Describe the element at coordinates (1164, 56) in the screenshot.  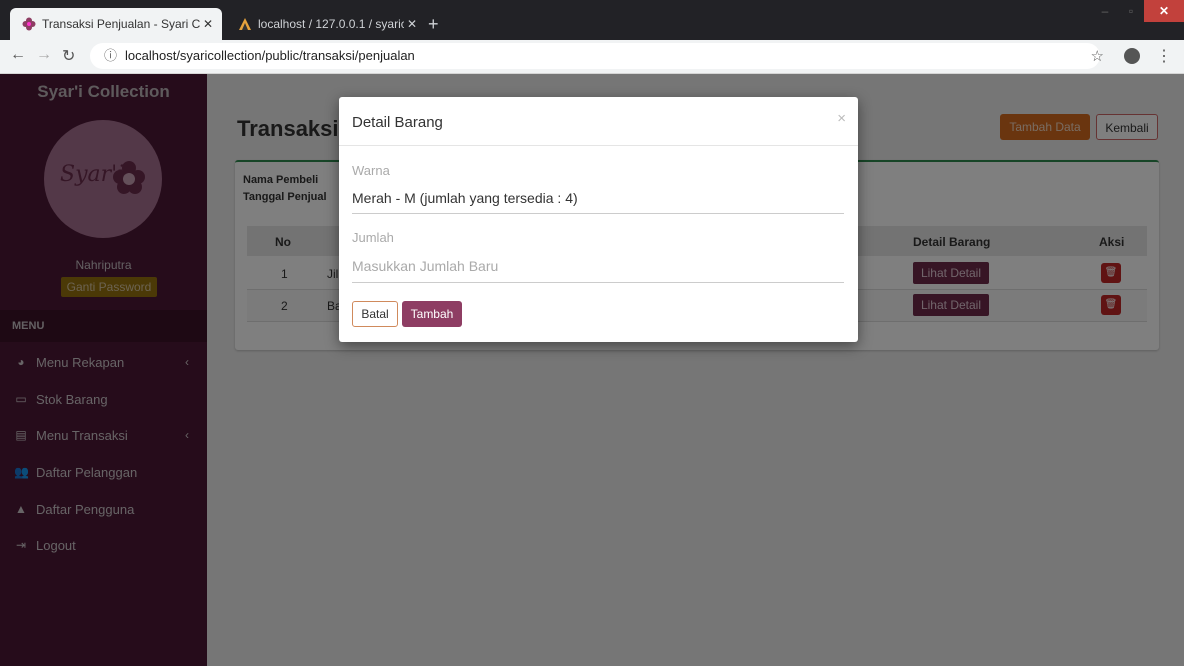
I see `more-menu-icon: ⋮` at that location.